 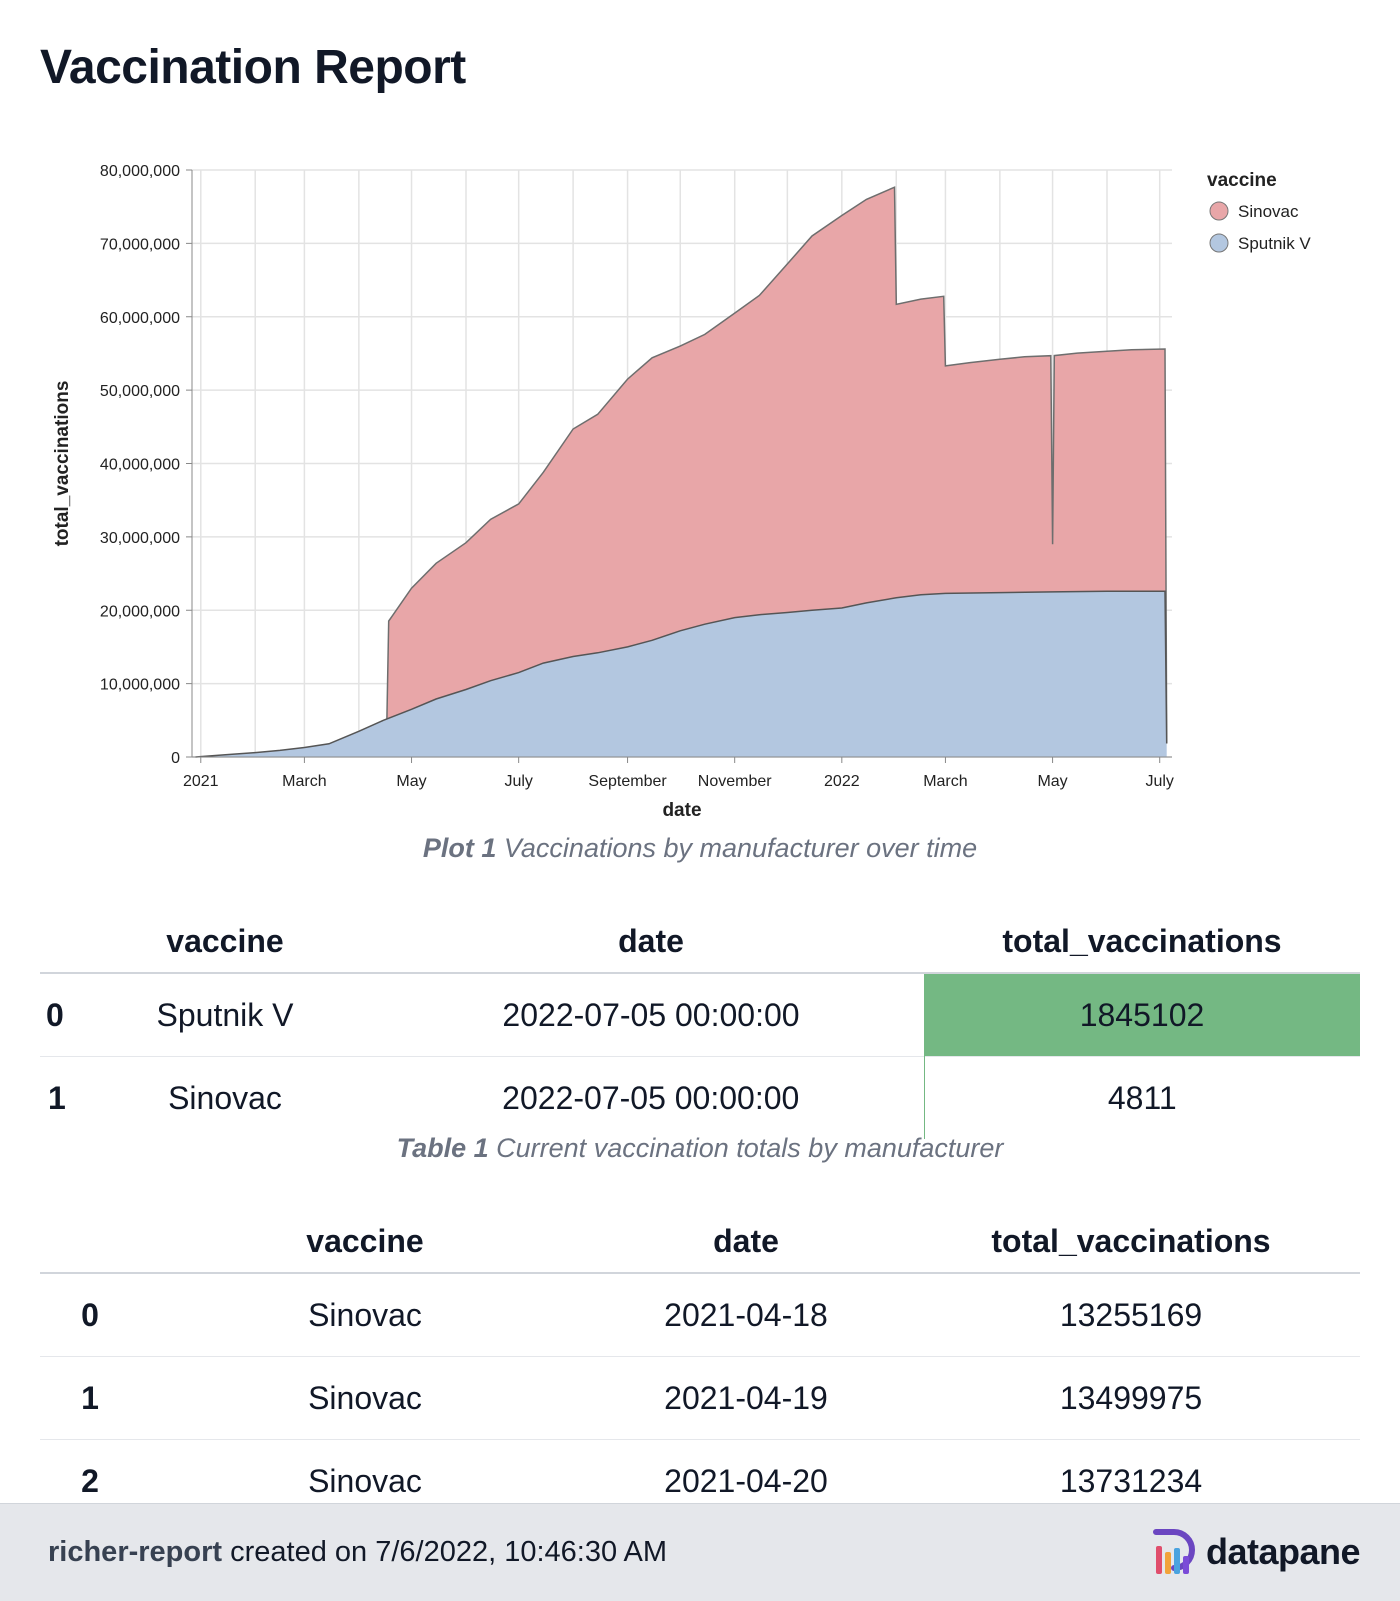 What do you see at coordinates (746, 1314) in the screenshot?
I see `date-cell: 2021-04-18` at bounding box center [746, 1314].